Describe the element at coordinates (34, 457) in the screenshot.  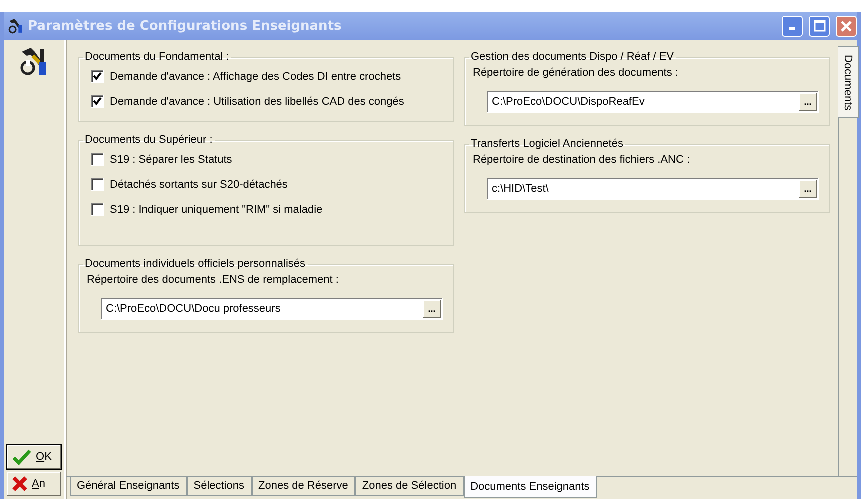
I see `ok-button: OK` at that location.